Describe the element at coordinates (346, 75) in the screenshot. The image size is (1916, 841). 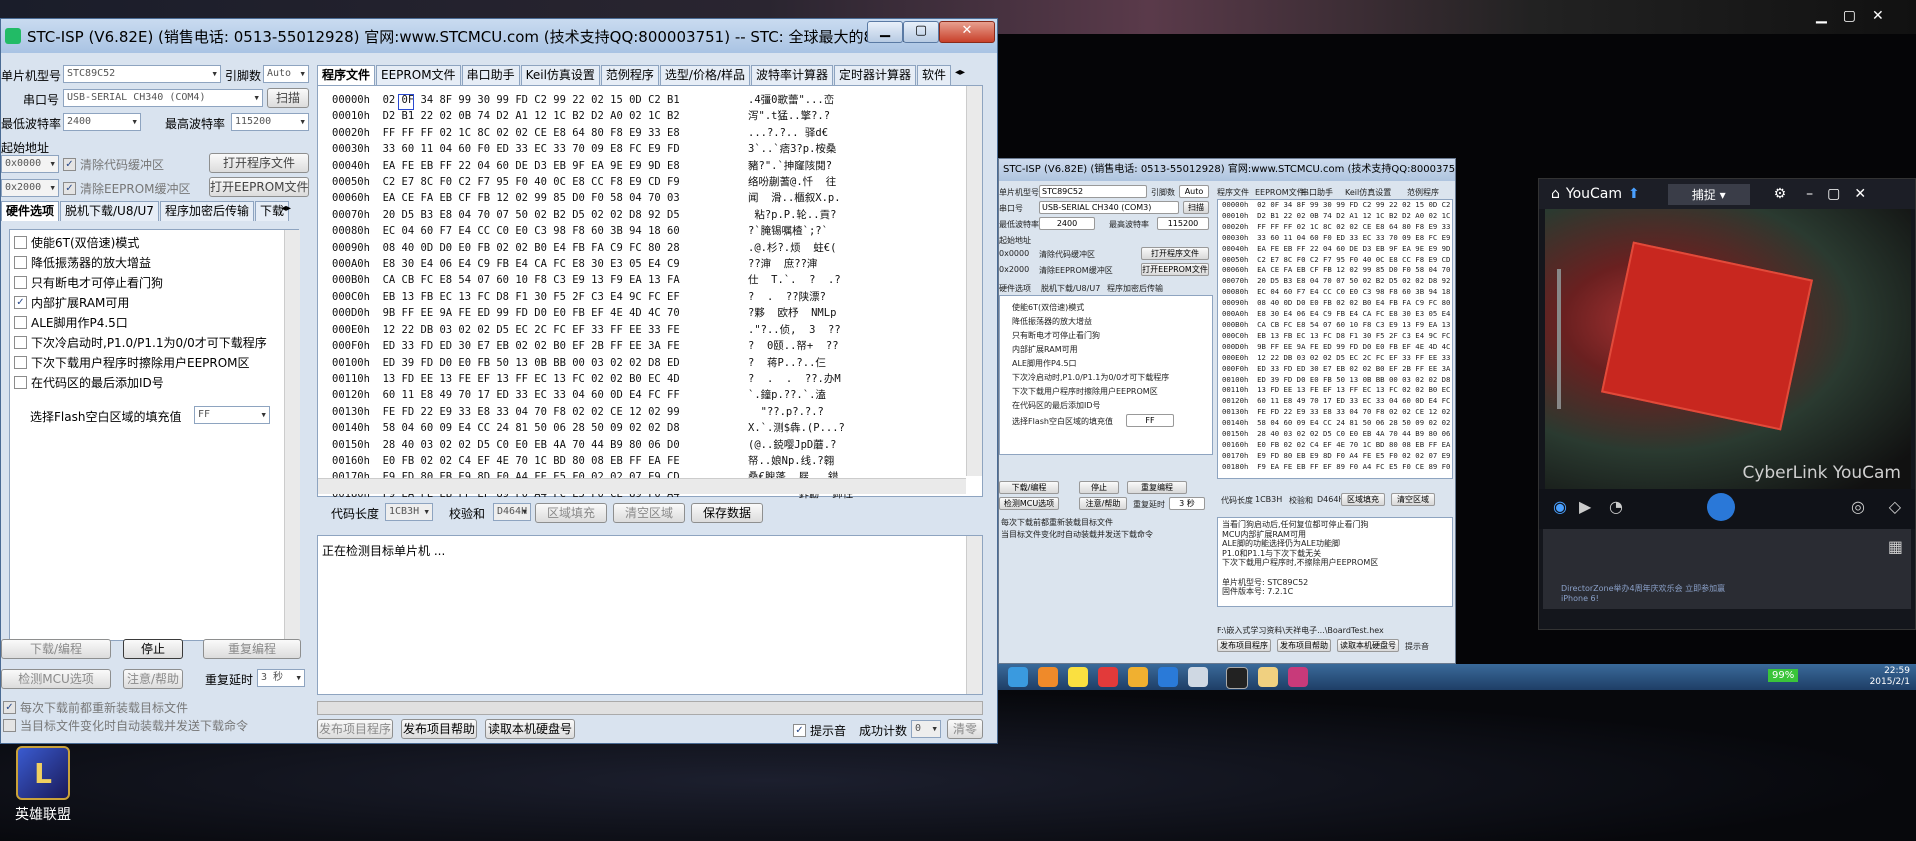
I see `right-tab-0: 程序文件` at that location.